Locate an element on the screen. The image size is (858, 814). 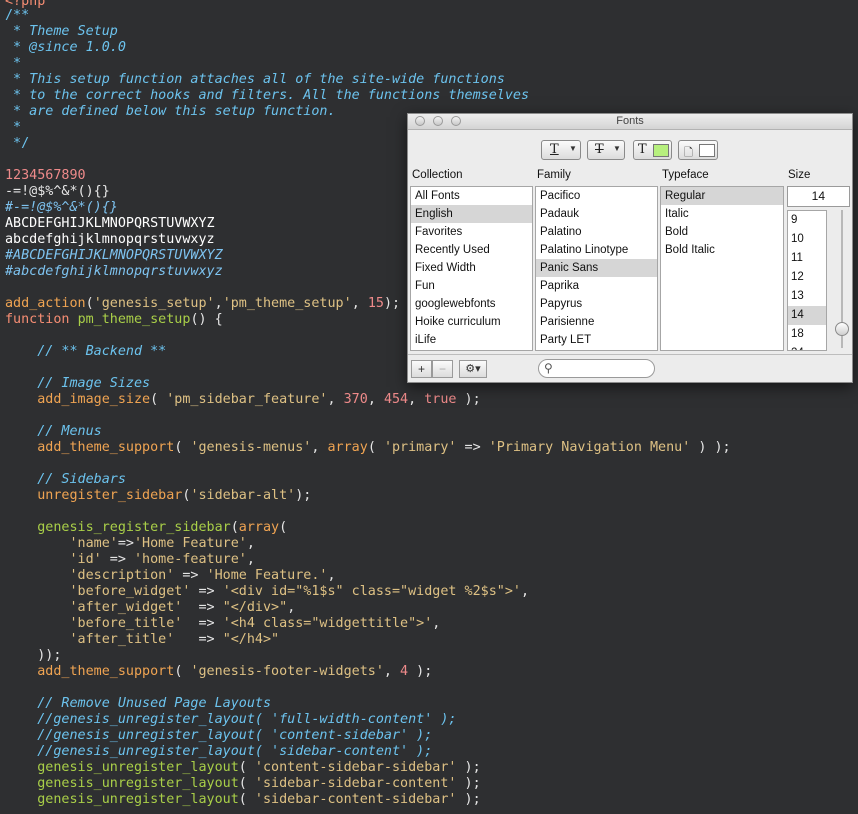
code-token: 4 is located at coordinates (404, 671).